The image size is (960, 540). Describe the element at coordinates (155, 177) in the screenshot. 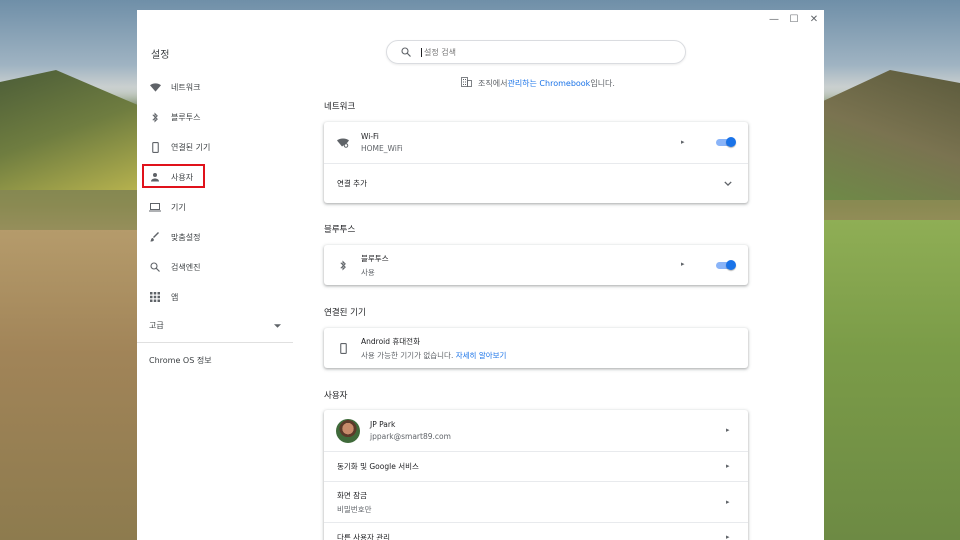

I see `person-icon` at that location.